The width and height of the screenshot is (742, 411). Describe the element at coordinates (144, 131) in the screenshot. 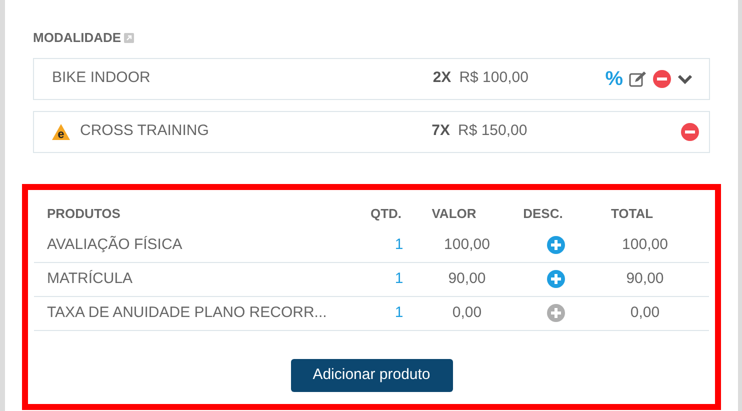

I see `modality-name: CROSS TRAINING` at that location.